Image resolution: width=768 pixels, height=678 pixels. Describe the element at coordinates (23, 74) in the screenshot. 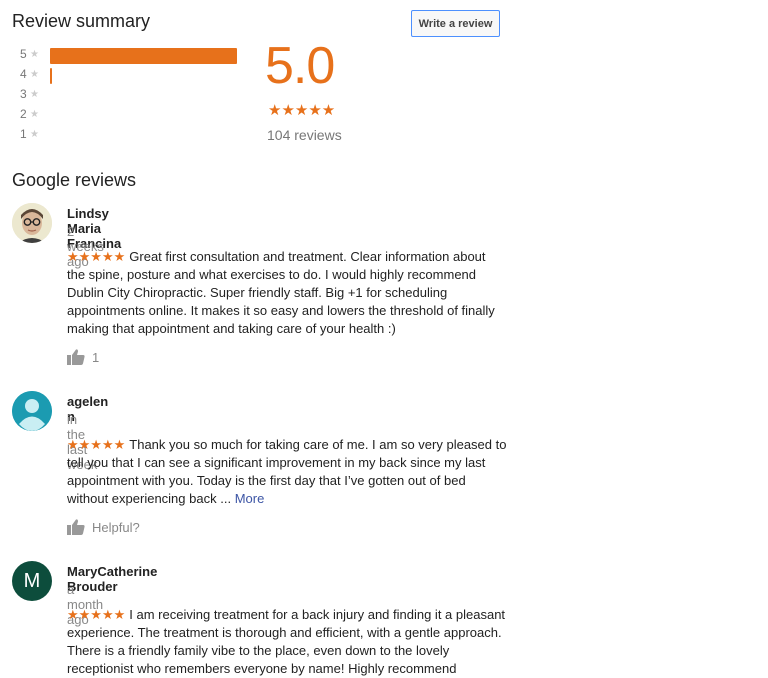

I see `distribution-label: 4` at that location.